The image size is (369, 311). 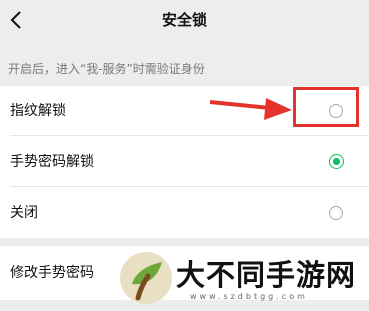 I want to click on navigation-bar: 安全锁, so click(x=184, y=21).